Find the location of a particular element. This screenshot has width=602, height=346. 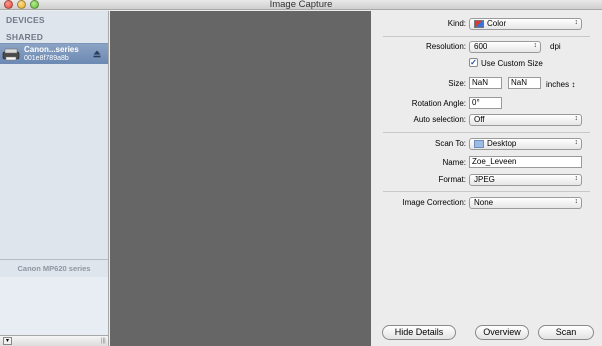

size-unit-value: inches is located at coordinates (558, 84).